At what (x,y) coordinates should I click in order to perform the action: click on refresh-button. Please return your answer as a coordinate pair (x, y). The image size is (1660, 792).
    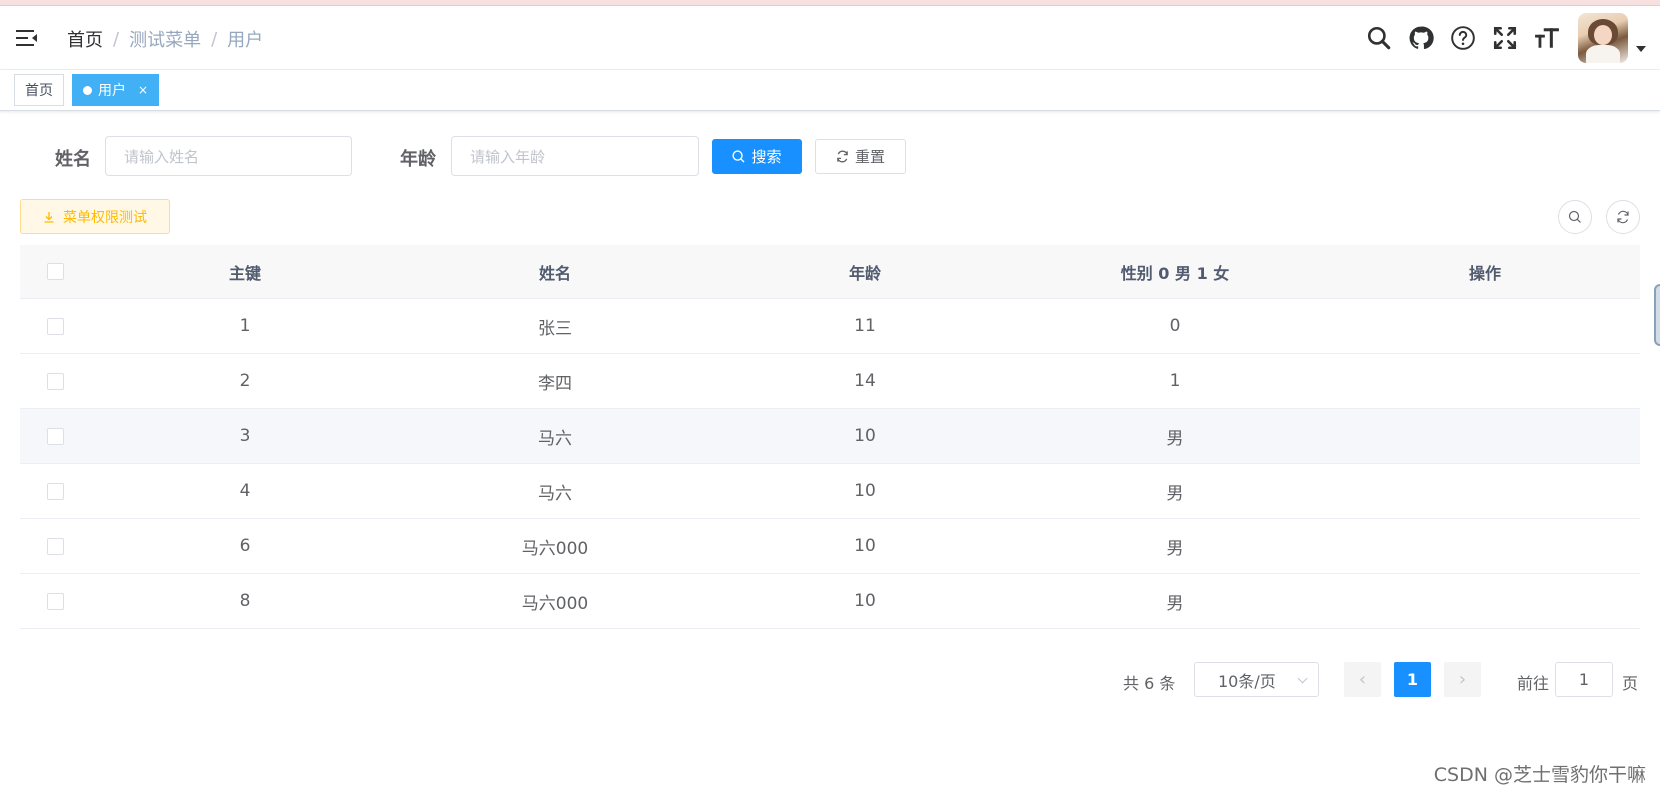
    Looking at the image, I should click on (1623, 217).